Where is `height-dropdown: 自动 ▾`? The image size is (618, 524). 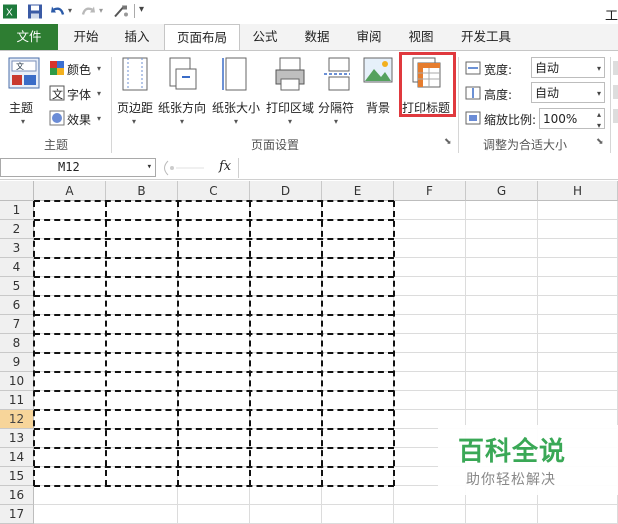
height-dropdown: 自动 ▾ is located at coordinates (568, 92).